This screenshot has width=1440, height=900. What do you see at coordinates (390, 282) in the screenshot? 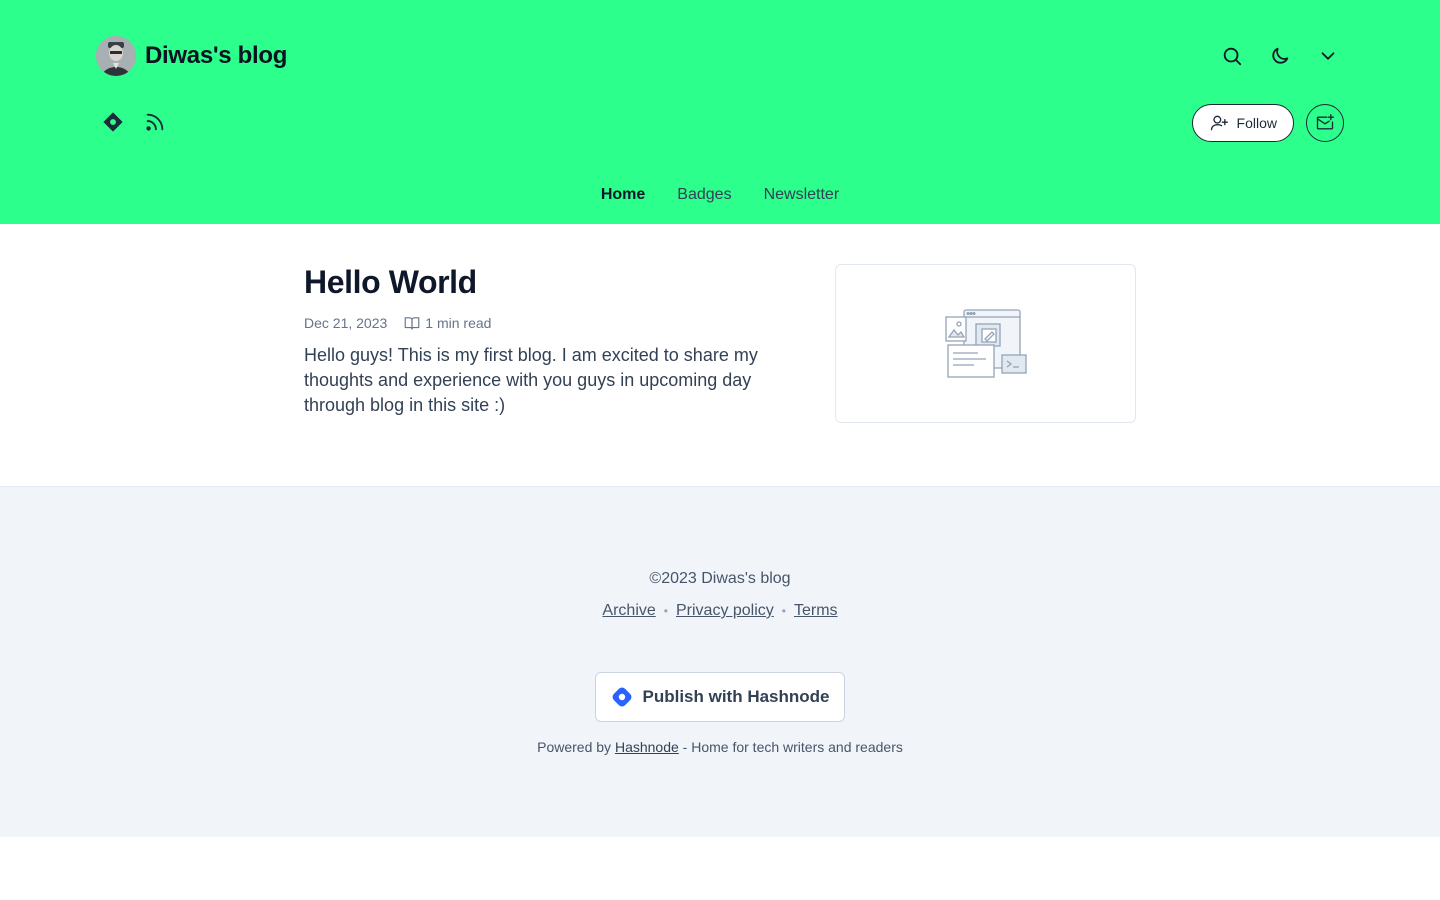
I see `post-title: Hello World` at bounding box center [390, 282].